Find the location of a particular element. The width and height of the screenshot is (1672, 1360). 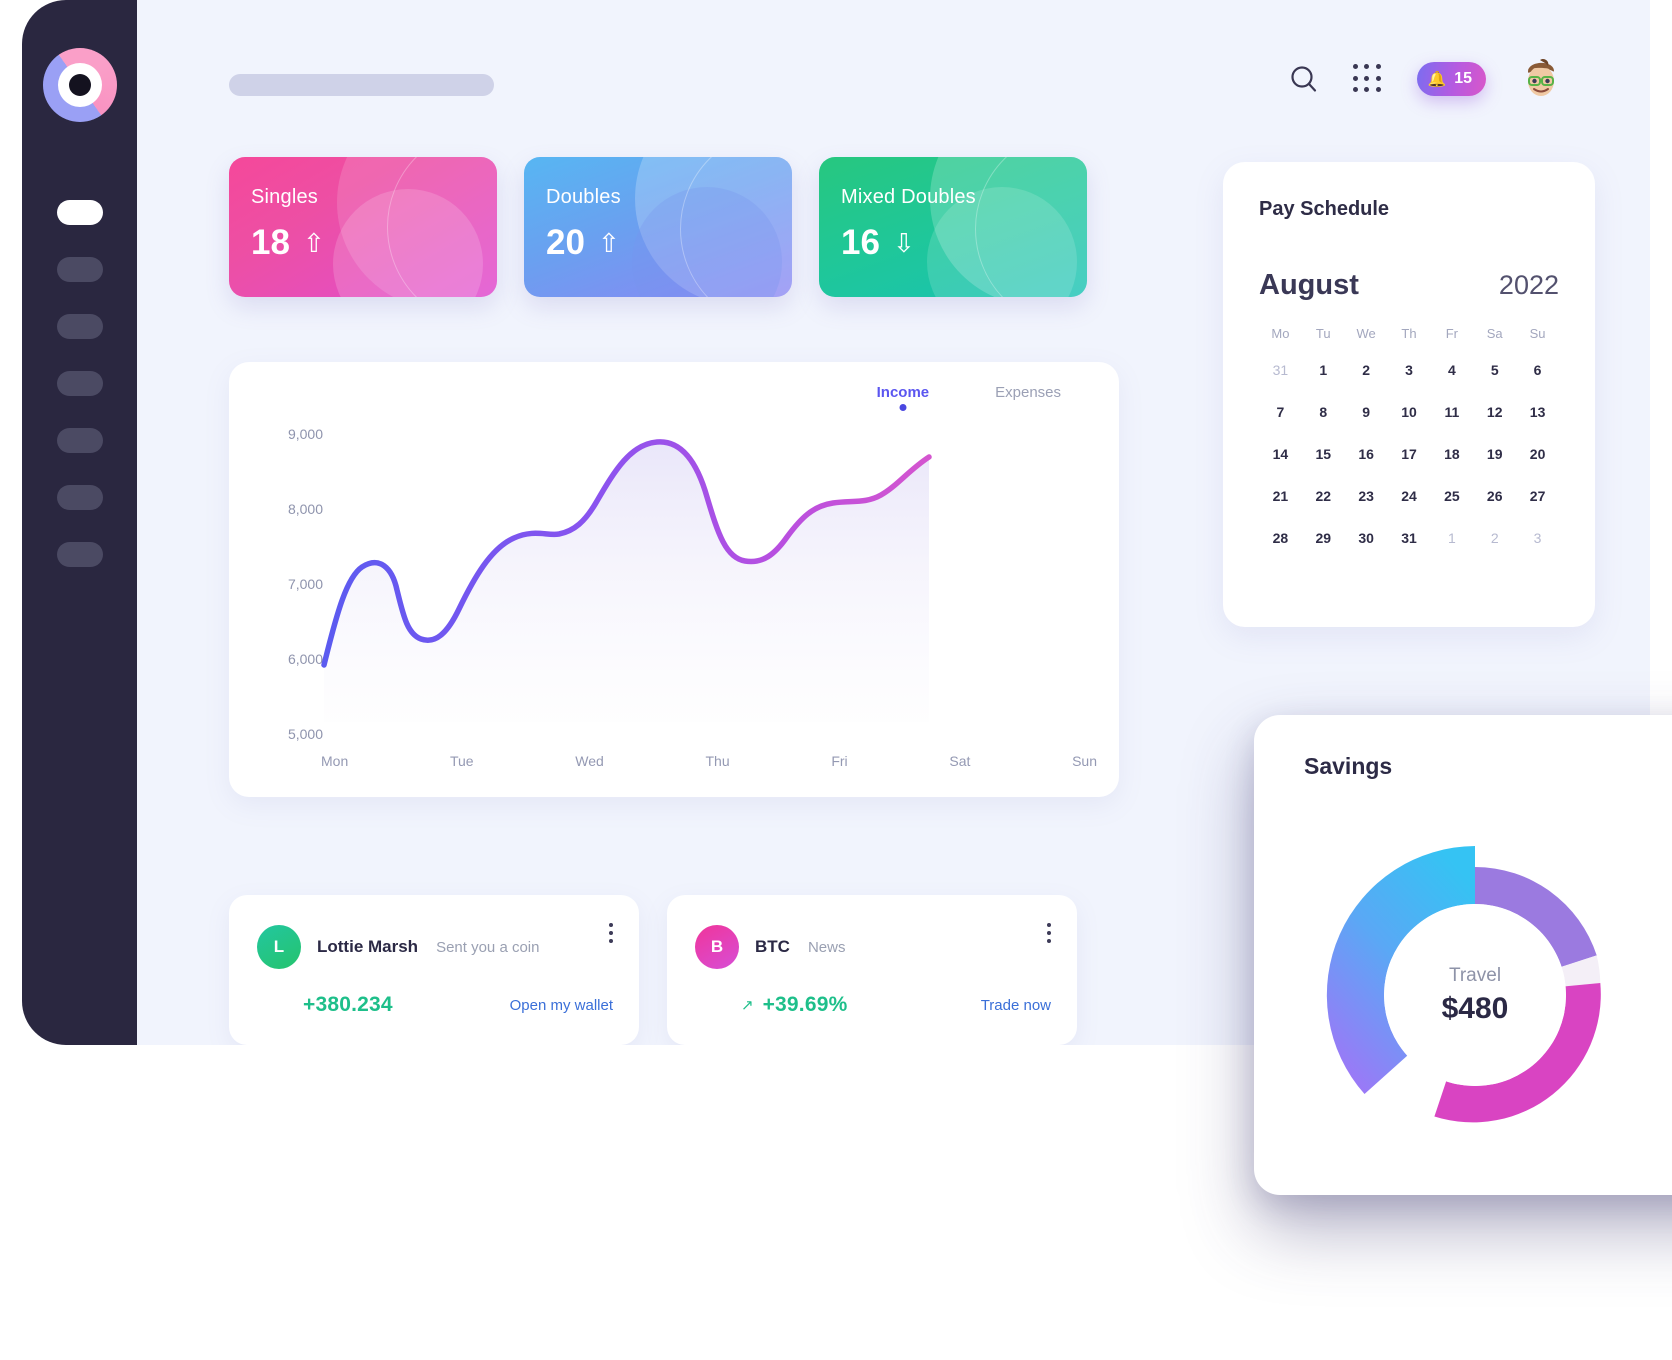

x-tick-label: Thu is located at coordinates (717, 761).